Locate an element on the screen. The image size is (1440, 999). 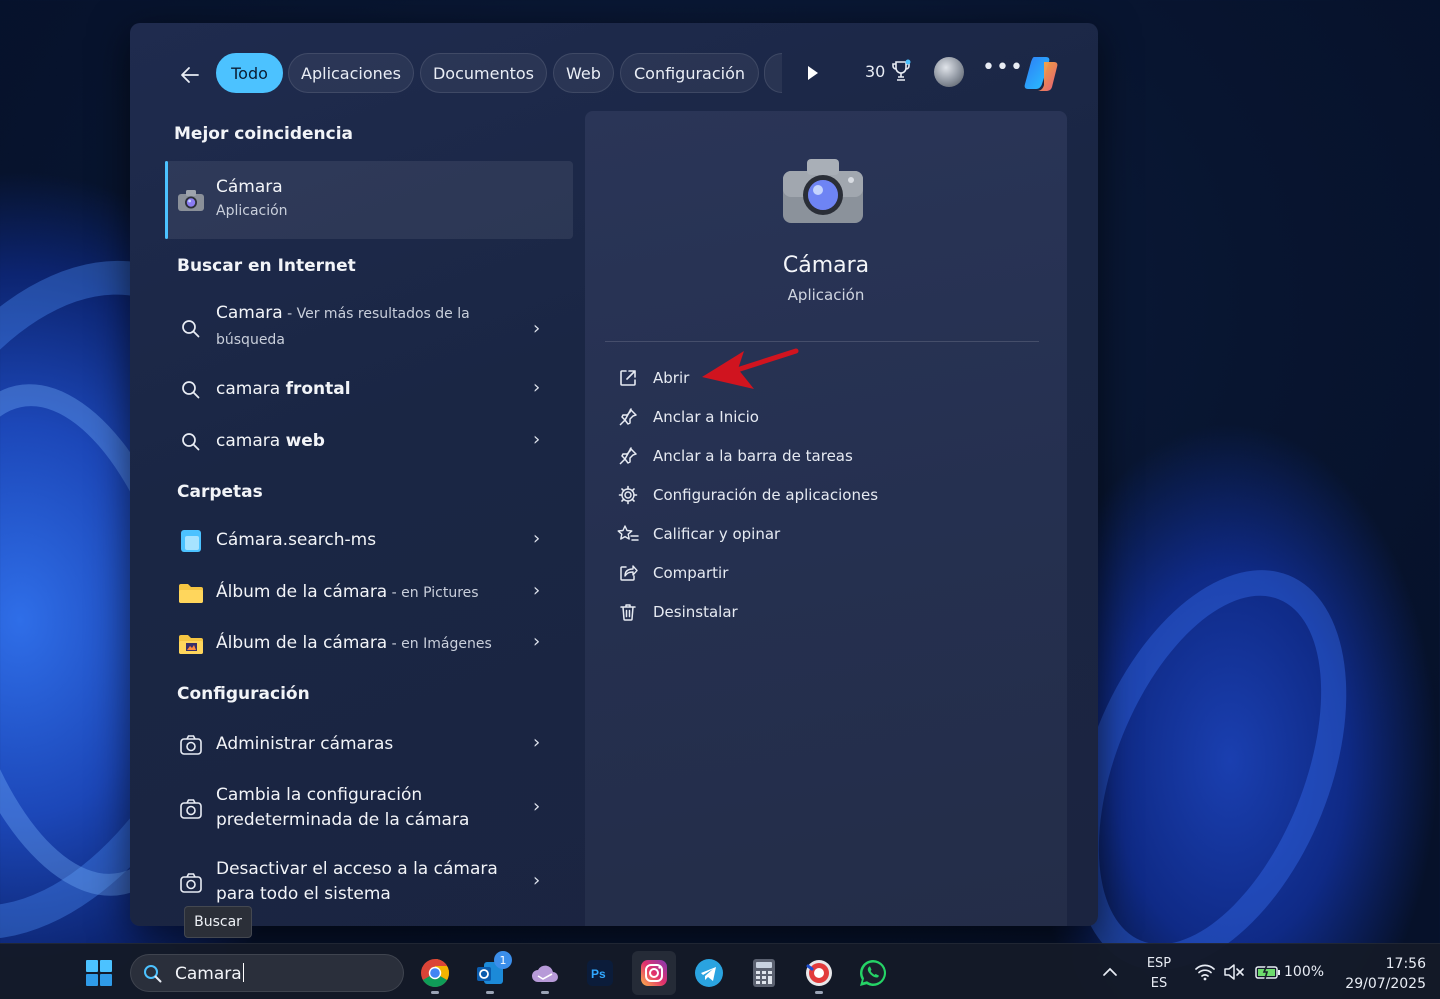
screen-recorder-icon is located at coordinates (819, 973).